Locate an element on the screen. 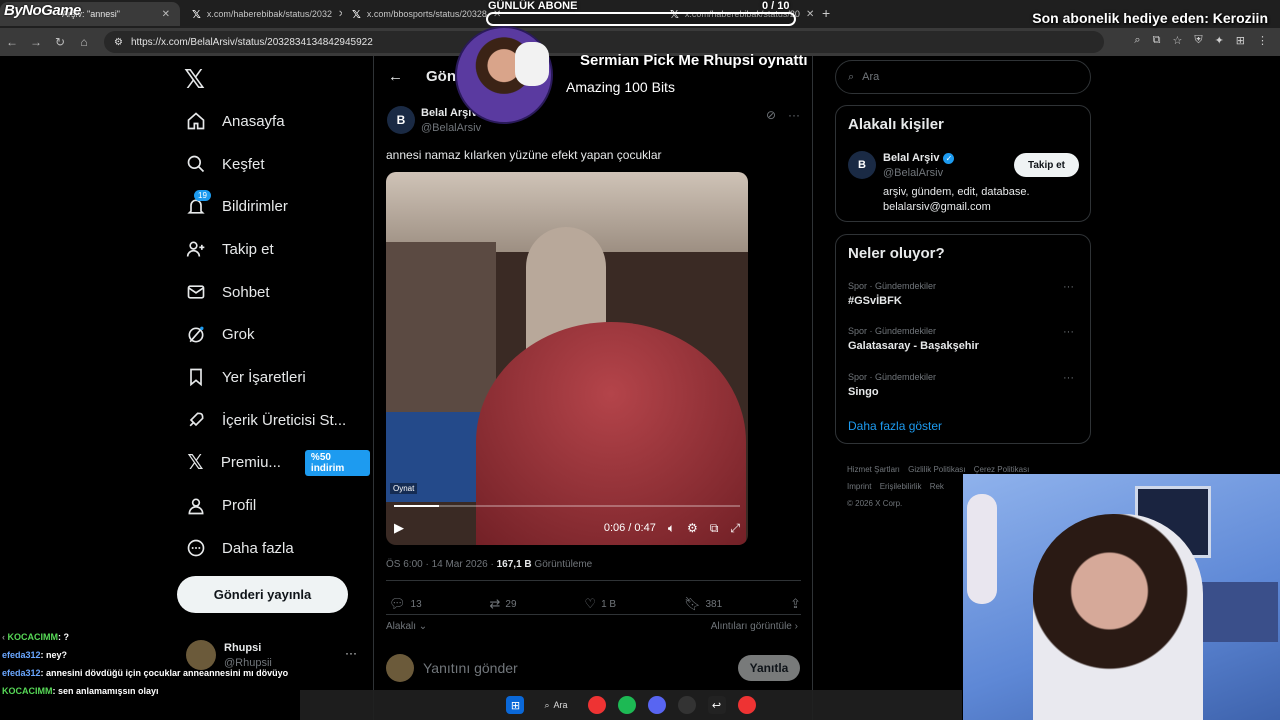 Image resolution: width=1280 pixels, height=720 pixels. sidebar-item-grok: Grok is located at coordinates (275, 334).